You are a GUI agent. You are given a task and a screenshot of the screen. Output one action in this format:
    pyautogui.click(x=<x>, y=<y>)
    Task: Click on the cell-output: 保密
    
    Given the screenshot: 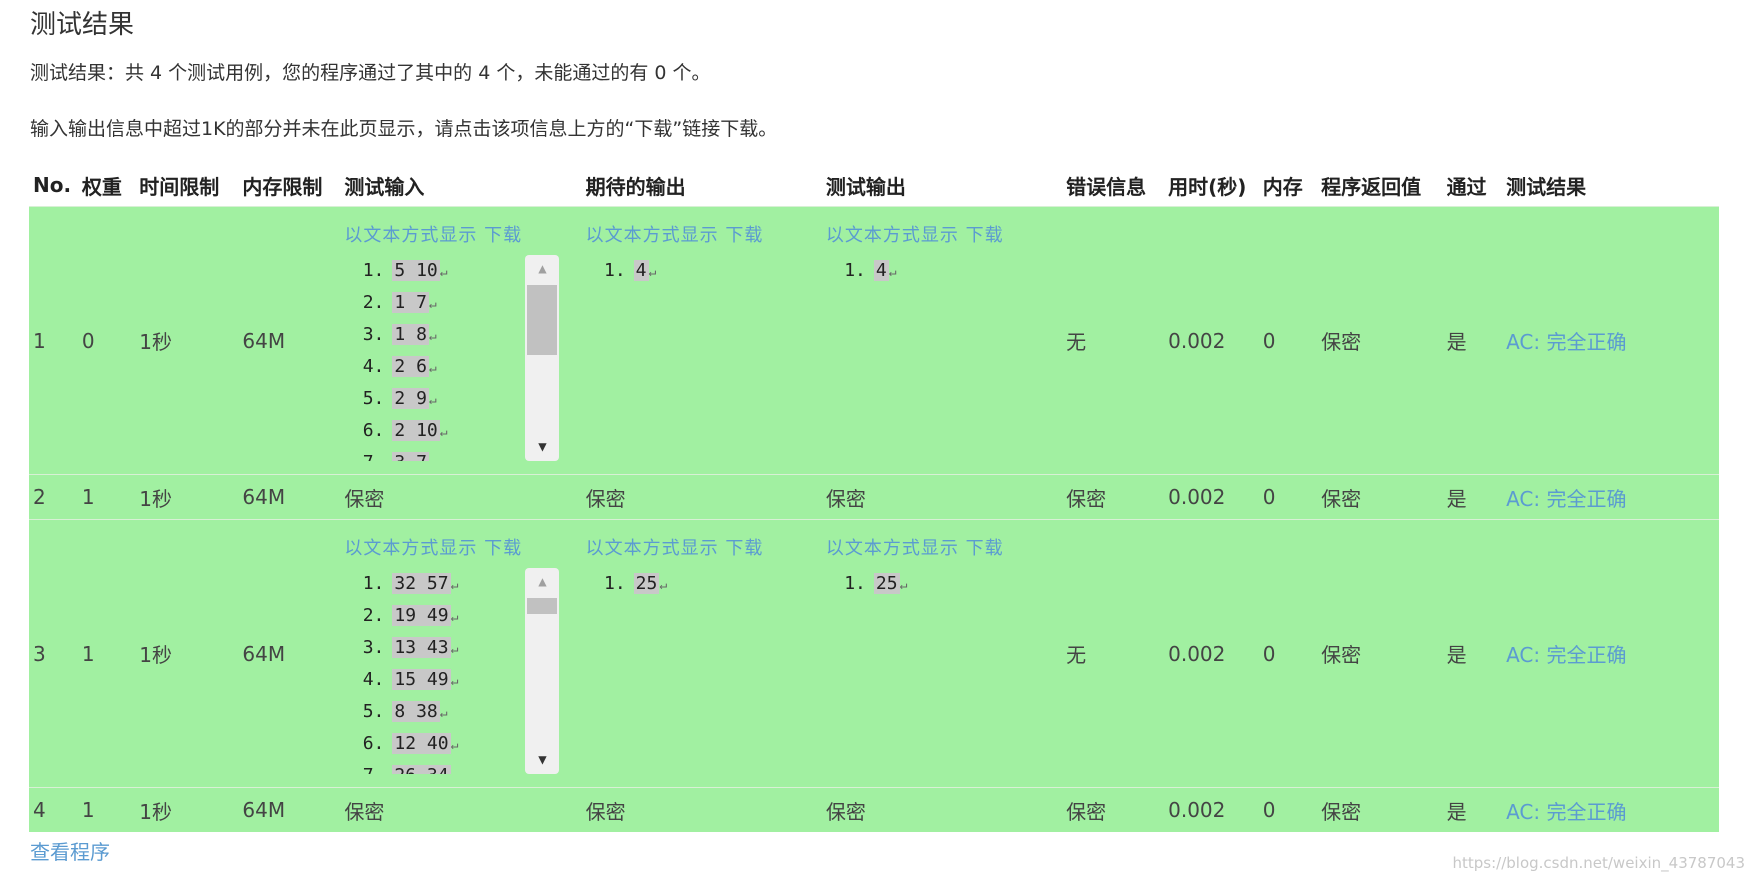 What is the action you would take?
    pyautogui.click(x=942, y=809)
    